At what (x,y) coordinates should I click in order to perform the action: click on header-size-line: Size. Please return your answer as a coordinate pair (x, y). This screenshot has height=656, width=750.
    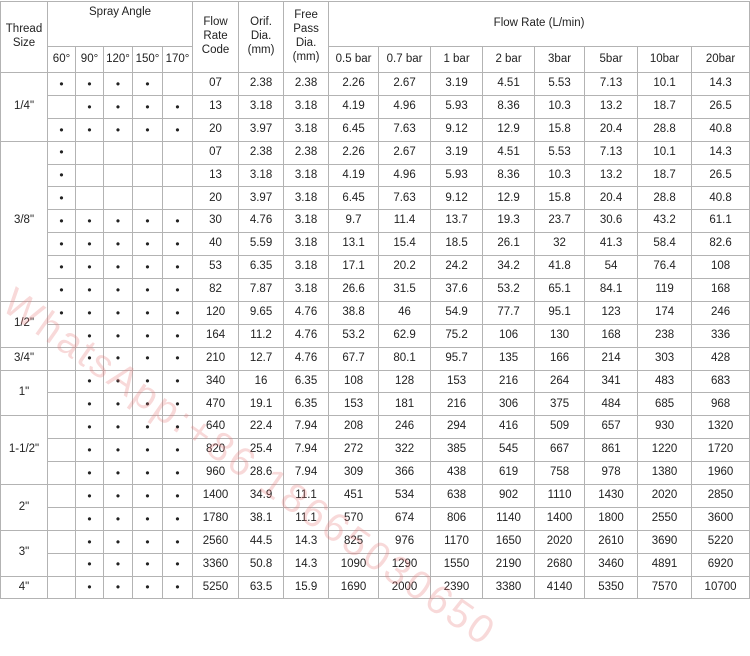
    Looking at the image, I should click on (24, 43).